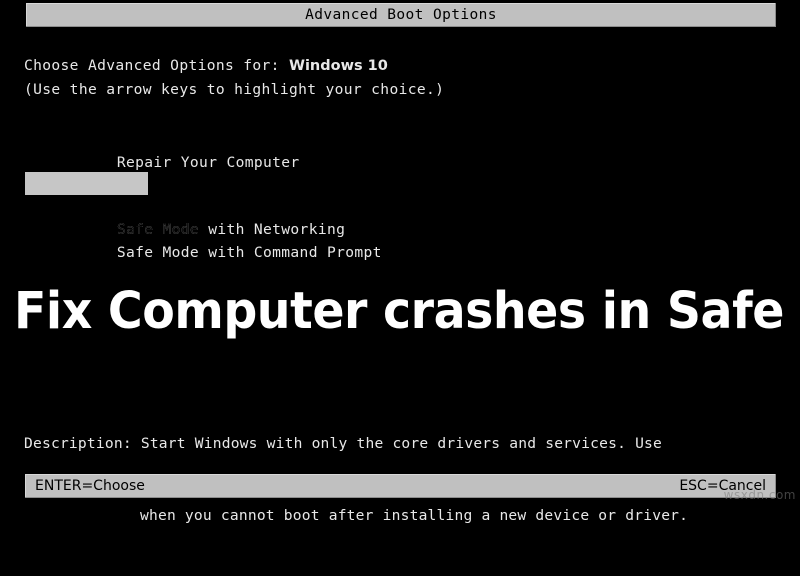  What do you see at coordinates (90, 486) in the screenshot?
I see `status-enter-choose: ENTER=Choose` at bounding box center [90, 486].